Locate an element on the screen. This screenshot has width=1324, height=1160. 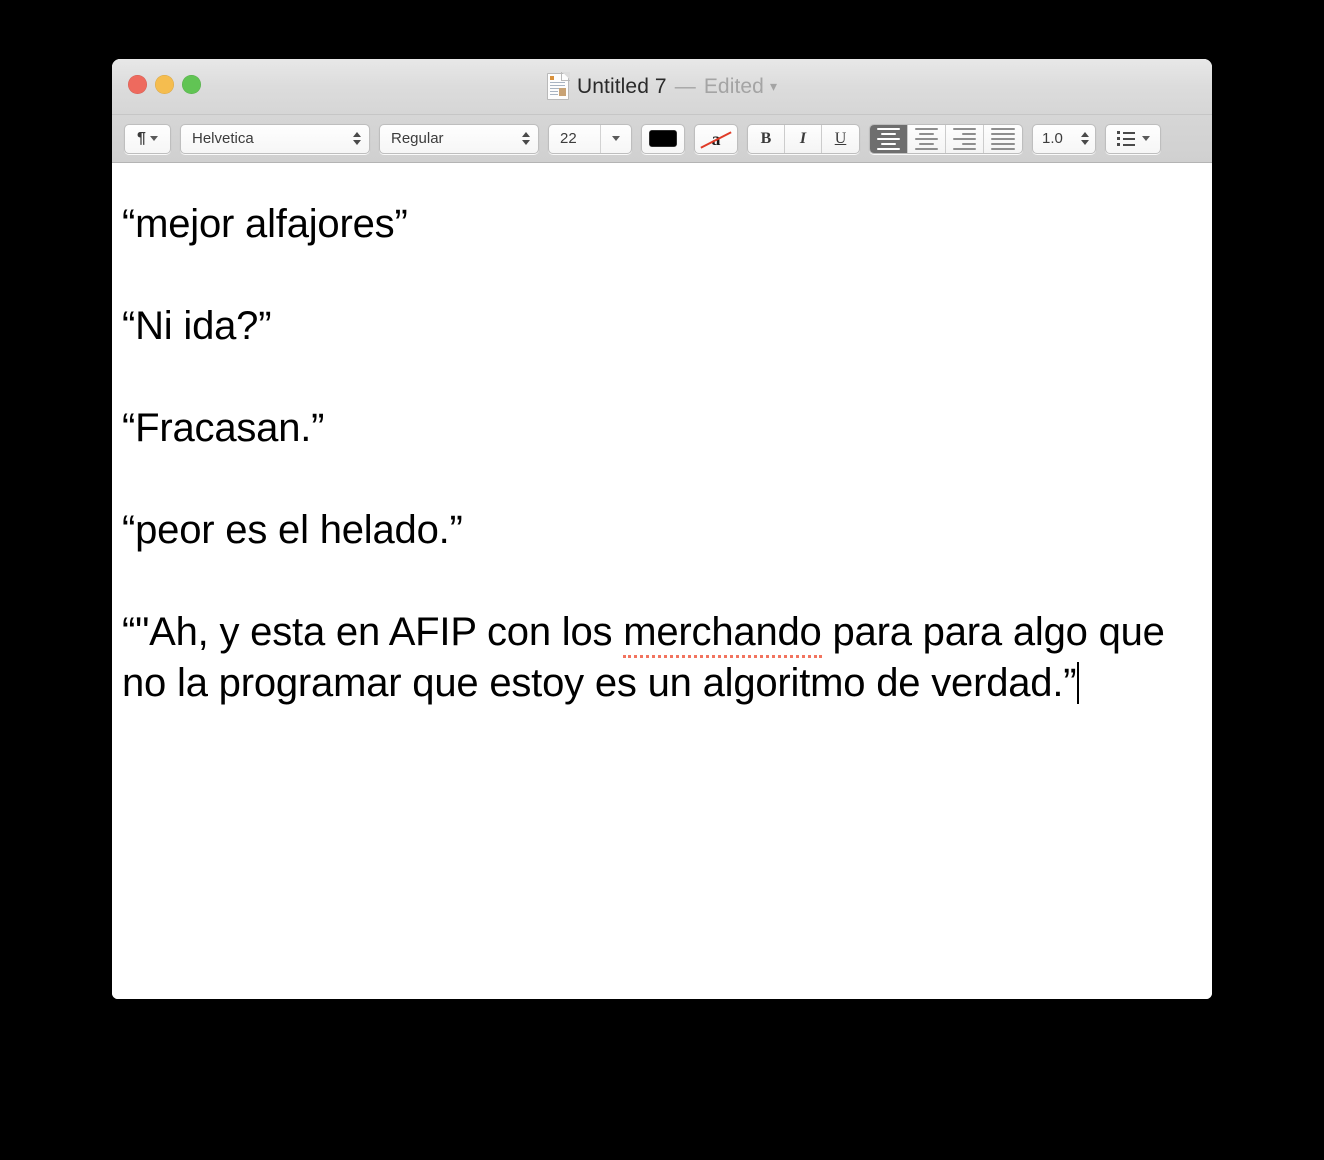
formatting-toolbar: ¶ Helvetica Regular 22 a is located at coordinates (662, 139).